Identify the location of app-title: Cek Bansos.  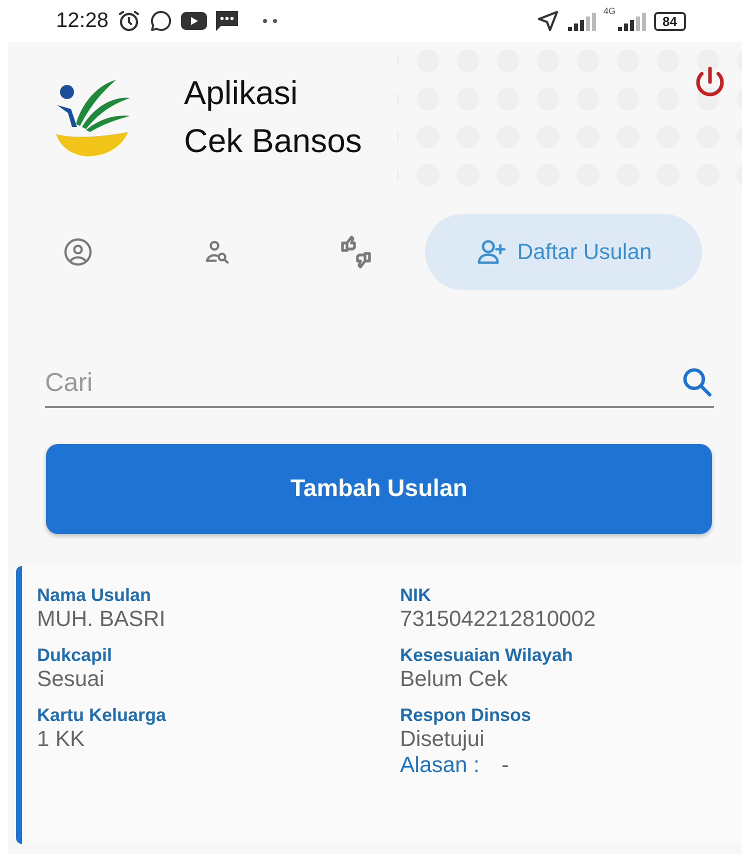
(273, 141).